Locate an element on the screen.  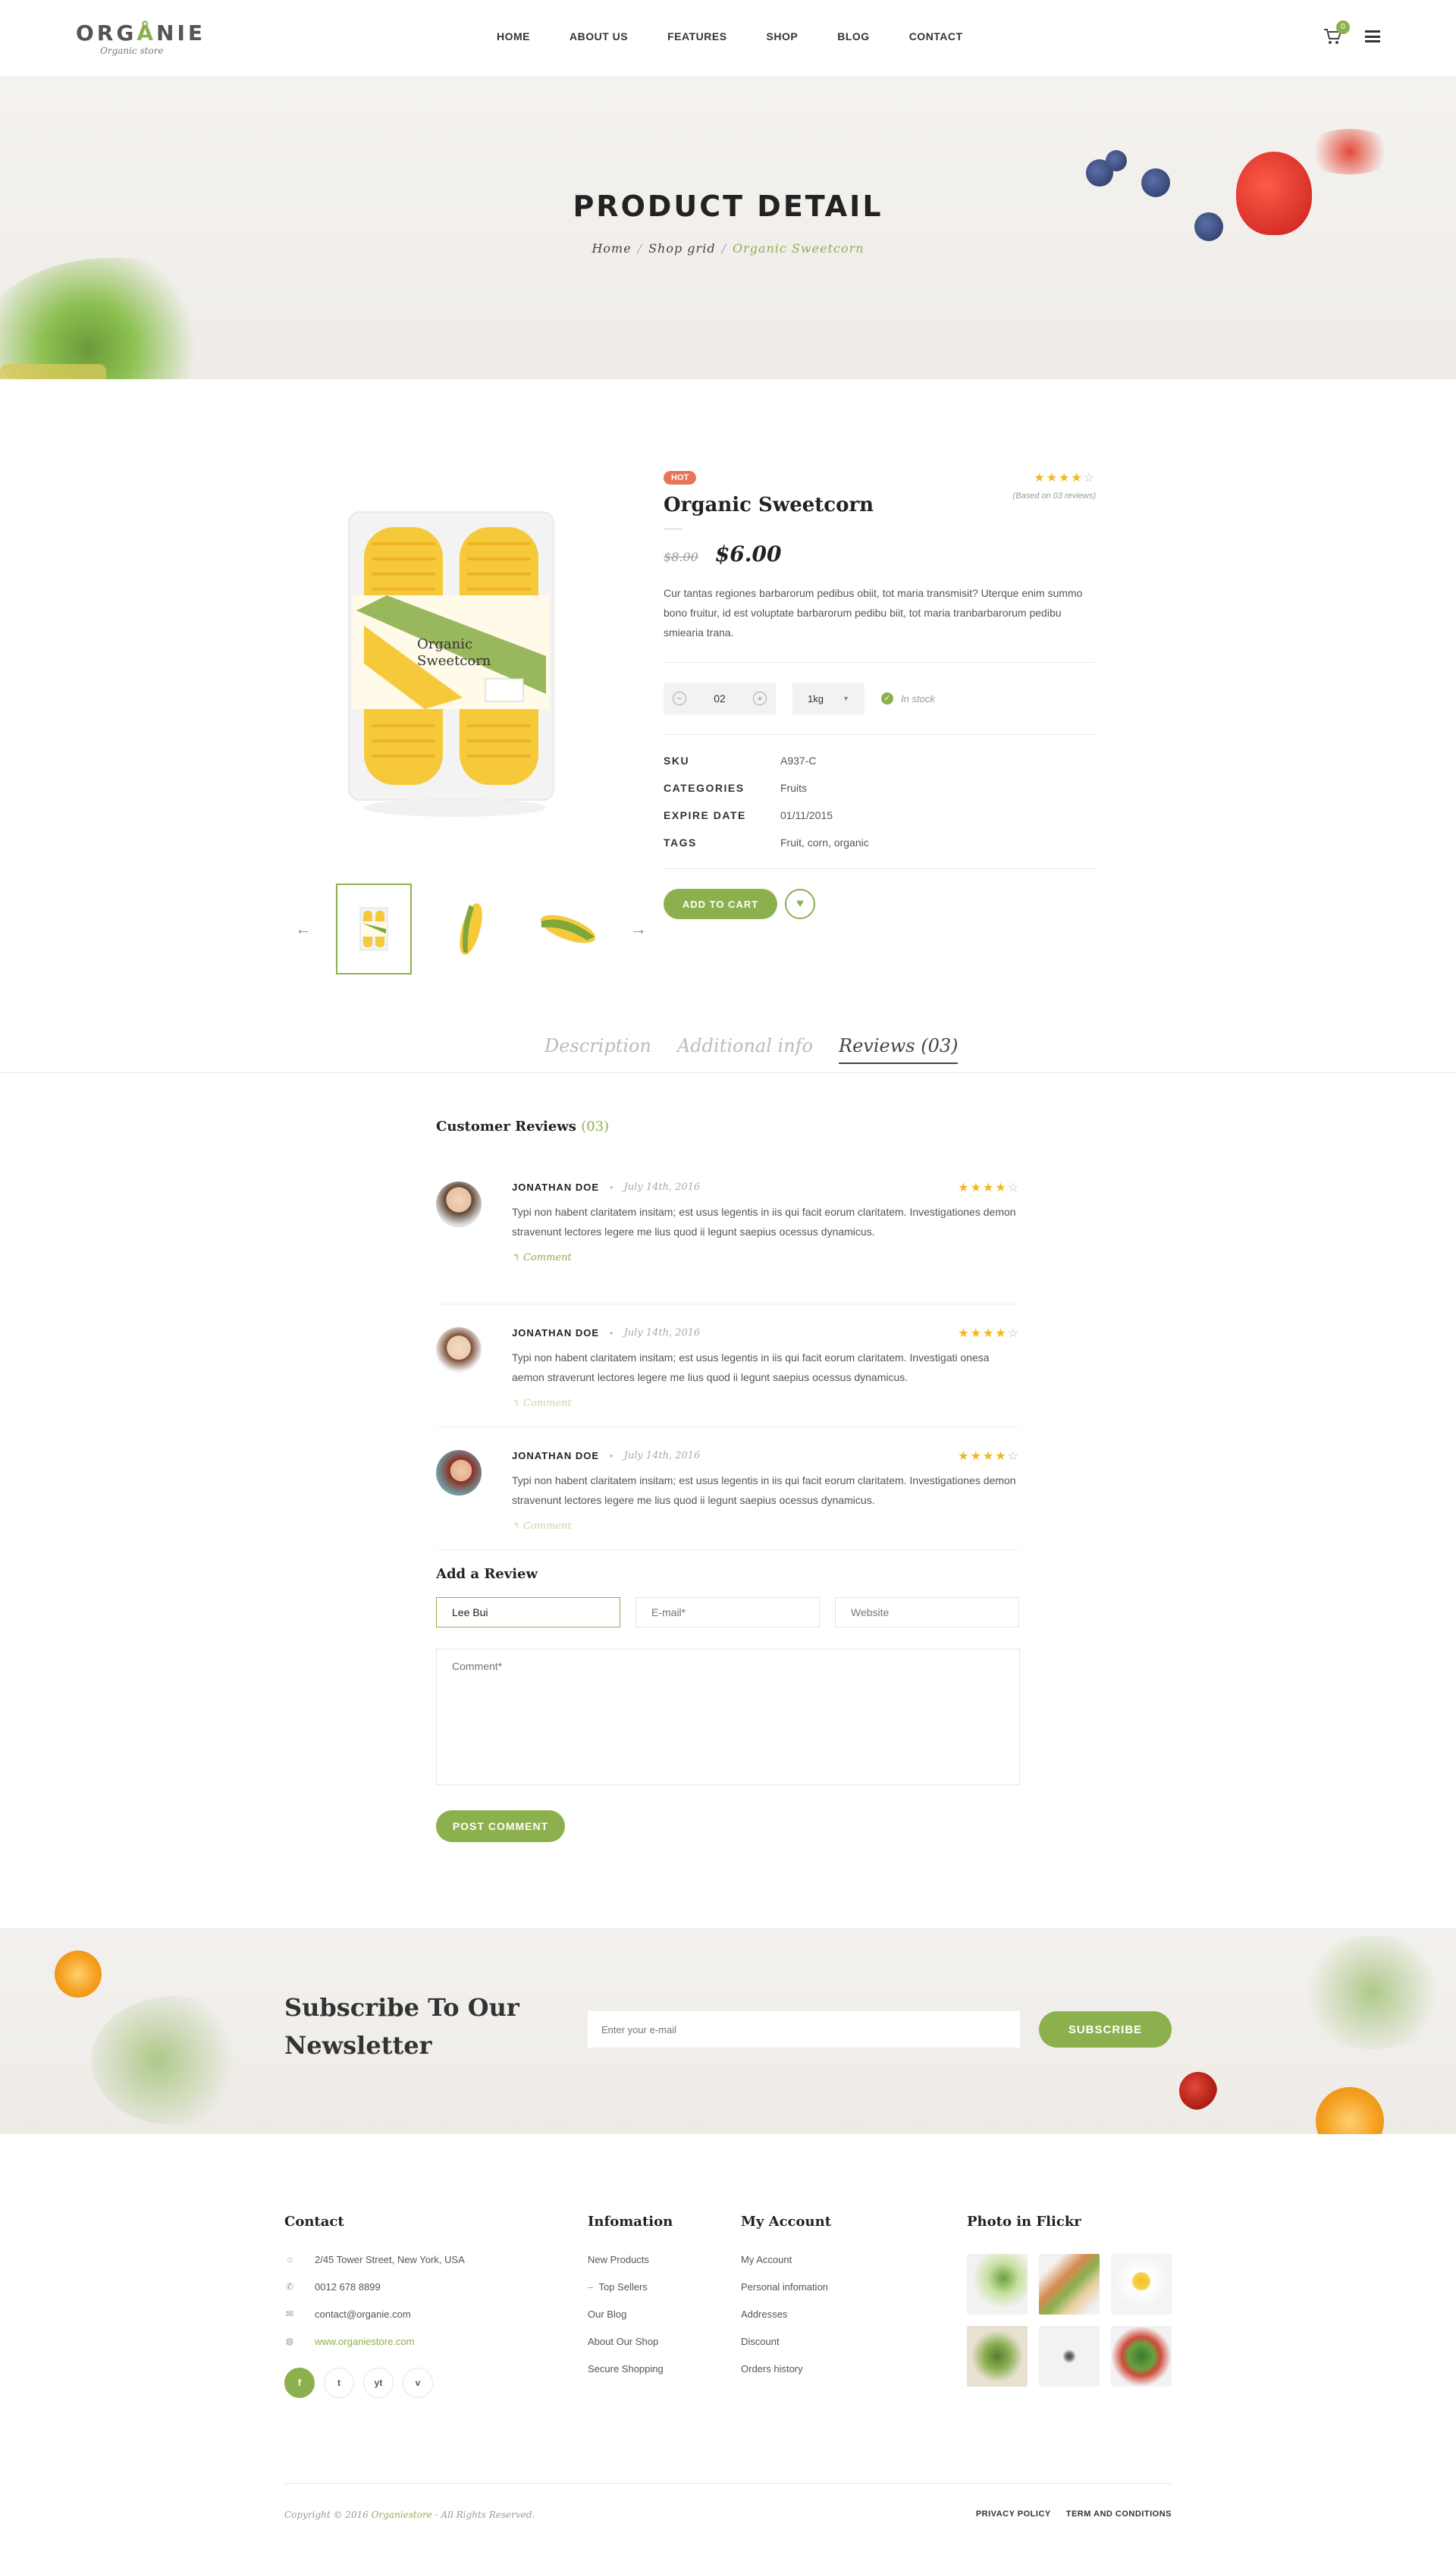
meta-row-tags: TAGS Fruit, corn, organic is located at coordinates (766, 842).